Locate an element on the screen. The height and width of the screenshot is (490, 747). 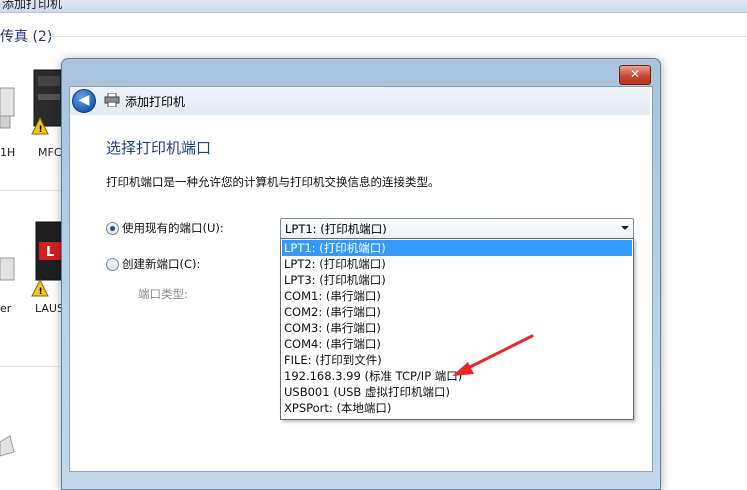
device-label: 1H is located at coordinates (8, 152).